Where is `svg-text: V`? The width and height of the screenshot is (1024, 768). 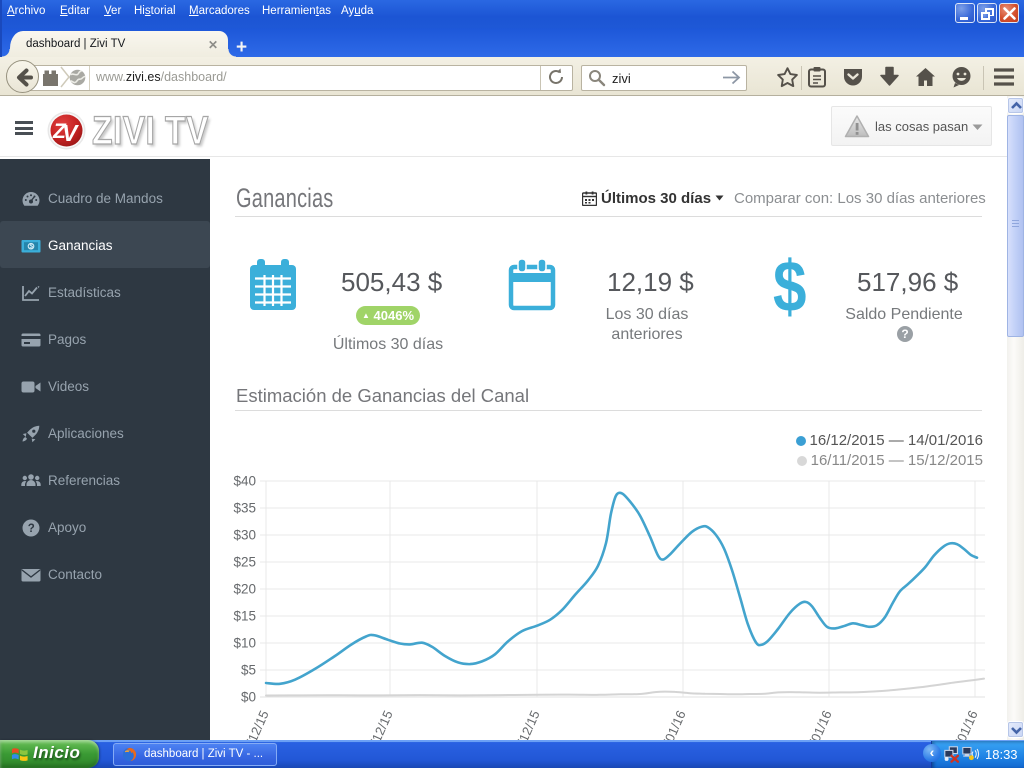
svg-text: V is located at coordinates (70, 133).